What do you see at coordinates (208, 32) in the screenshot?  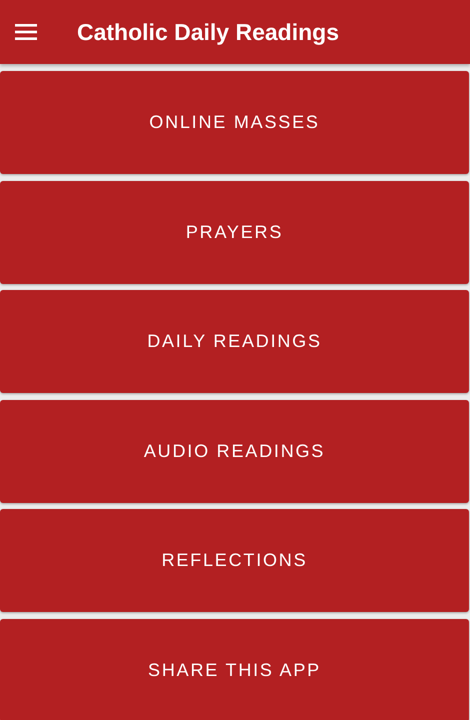 I see `app-title: Catholic Daily Readings` at bounding box center [208, 32].